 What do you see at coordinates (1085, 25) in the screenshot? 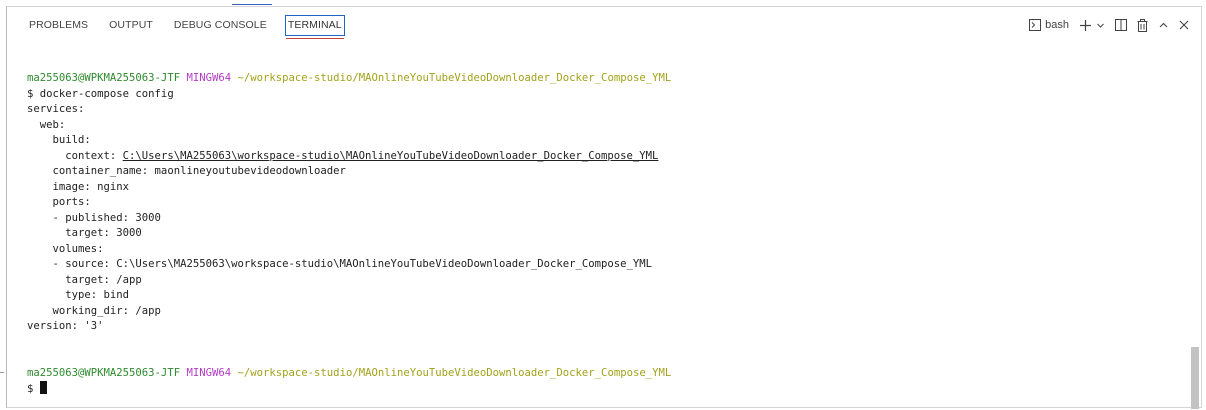
I see `plus-icon` at bounding box center [1085, 25].